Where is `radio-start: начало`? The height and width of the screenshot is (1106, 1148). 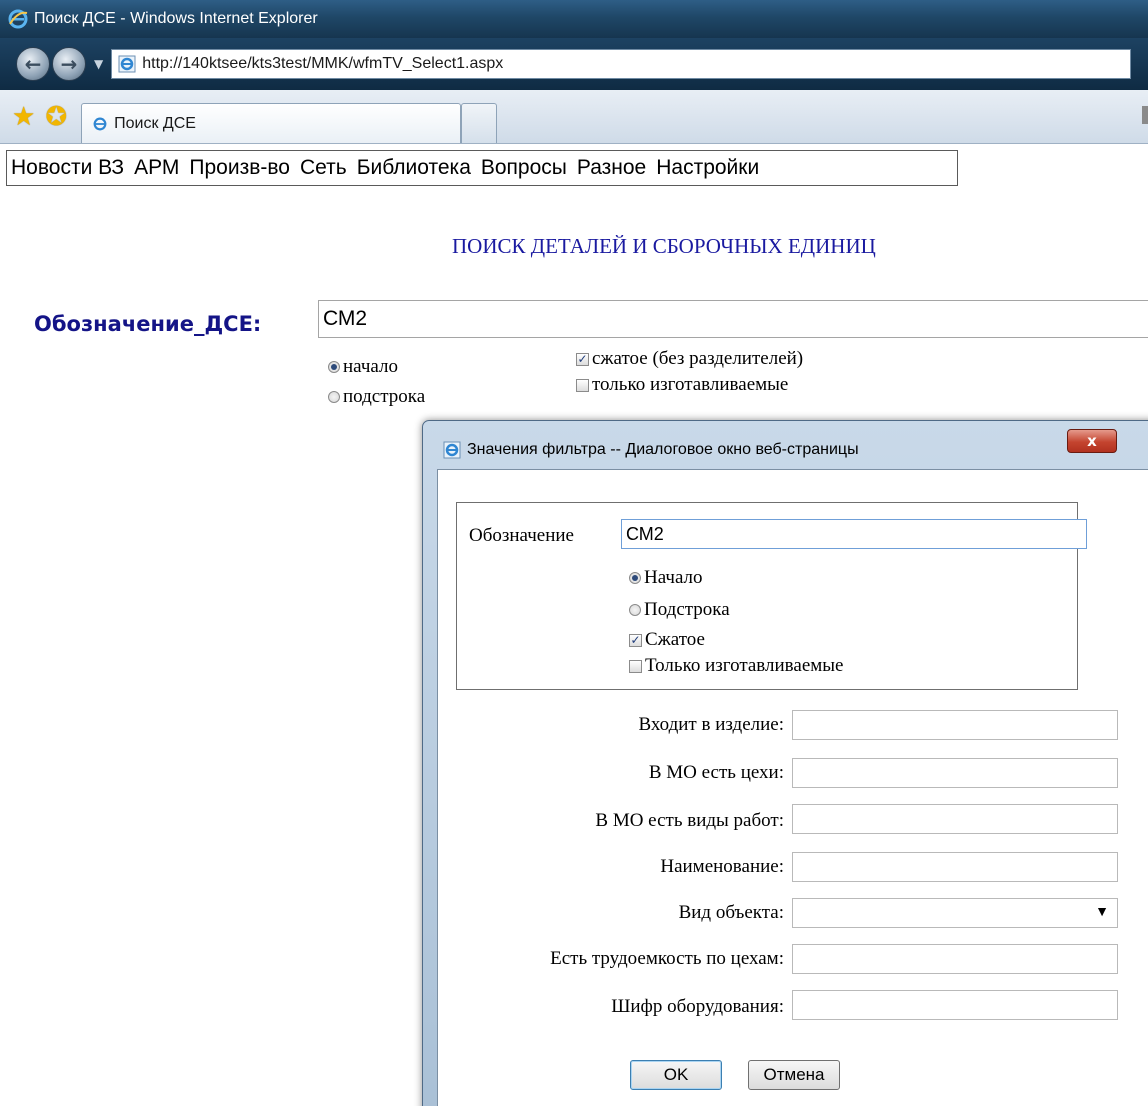 radio-start: начало is located at coordinates (363, 367).